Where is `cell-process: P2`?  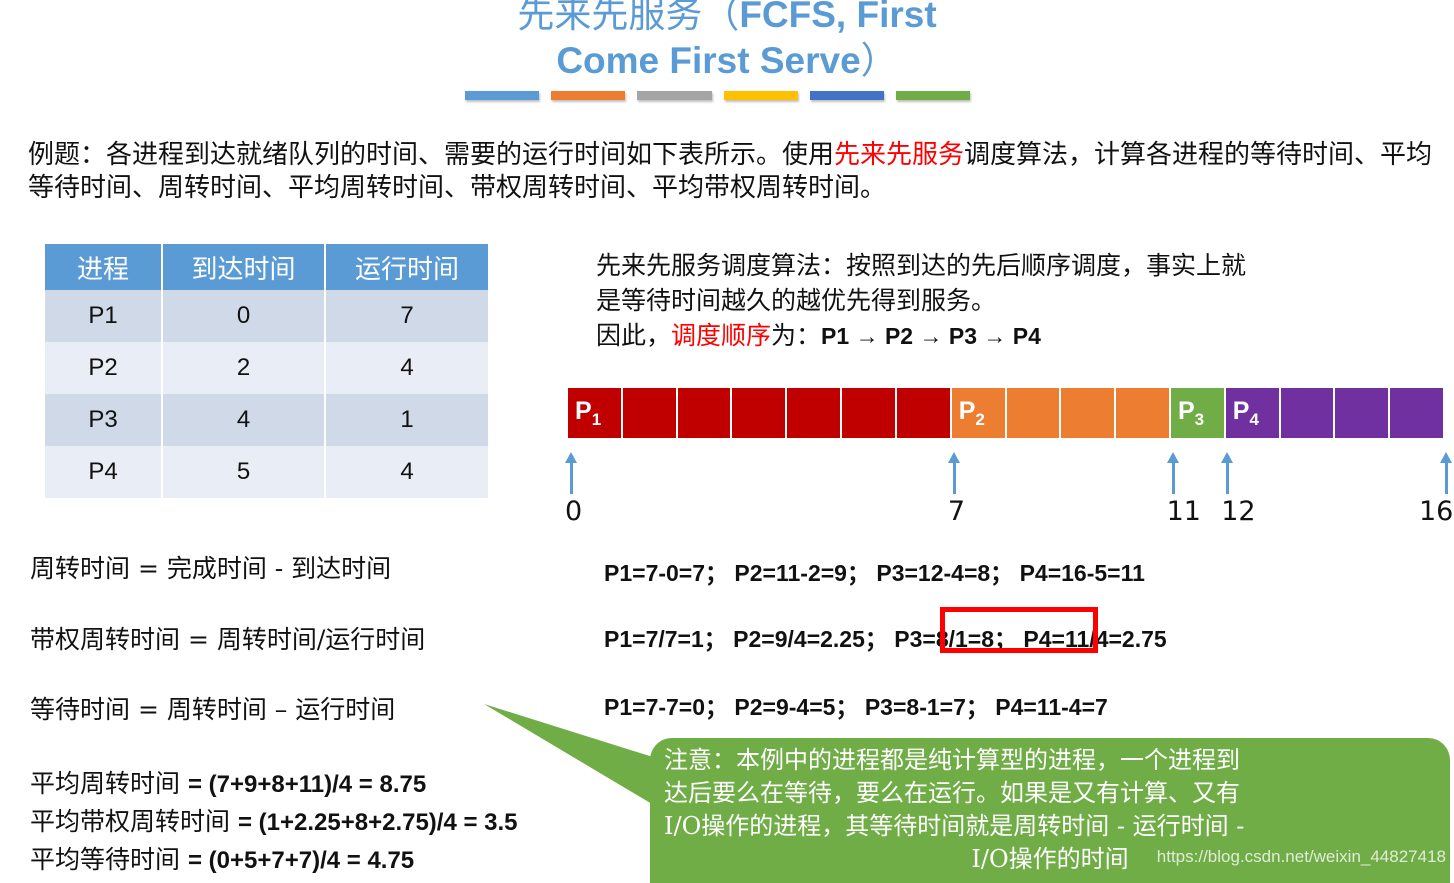
cell-process: P2 is located at coordinates (104, 368).